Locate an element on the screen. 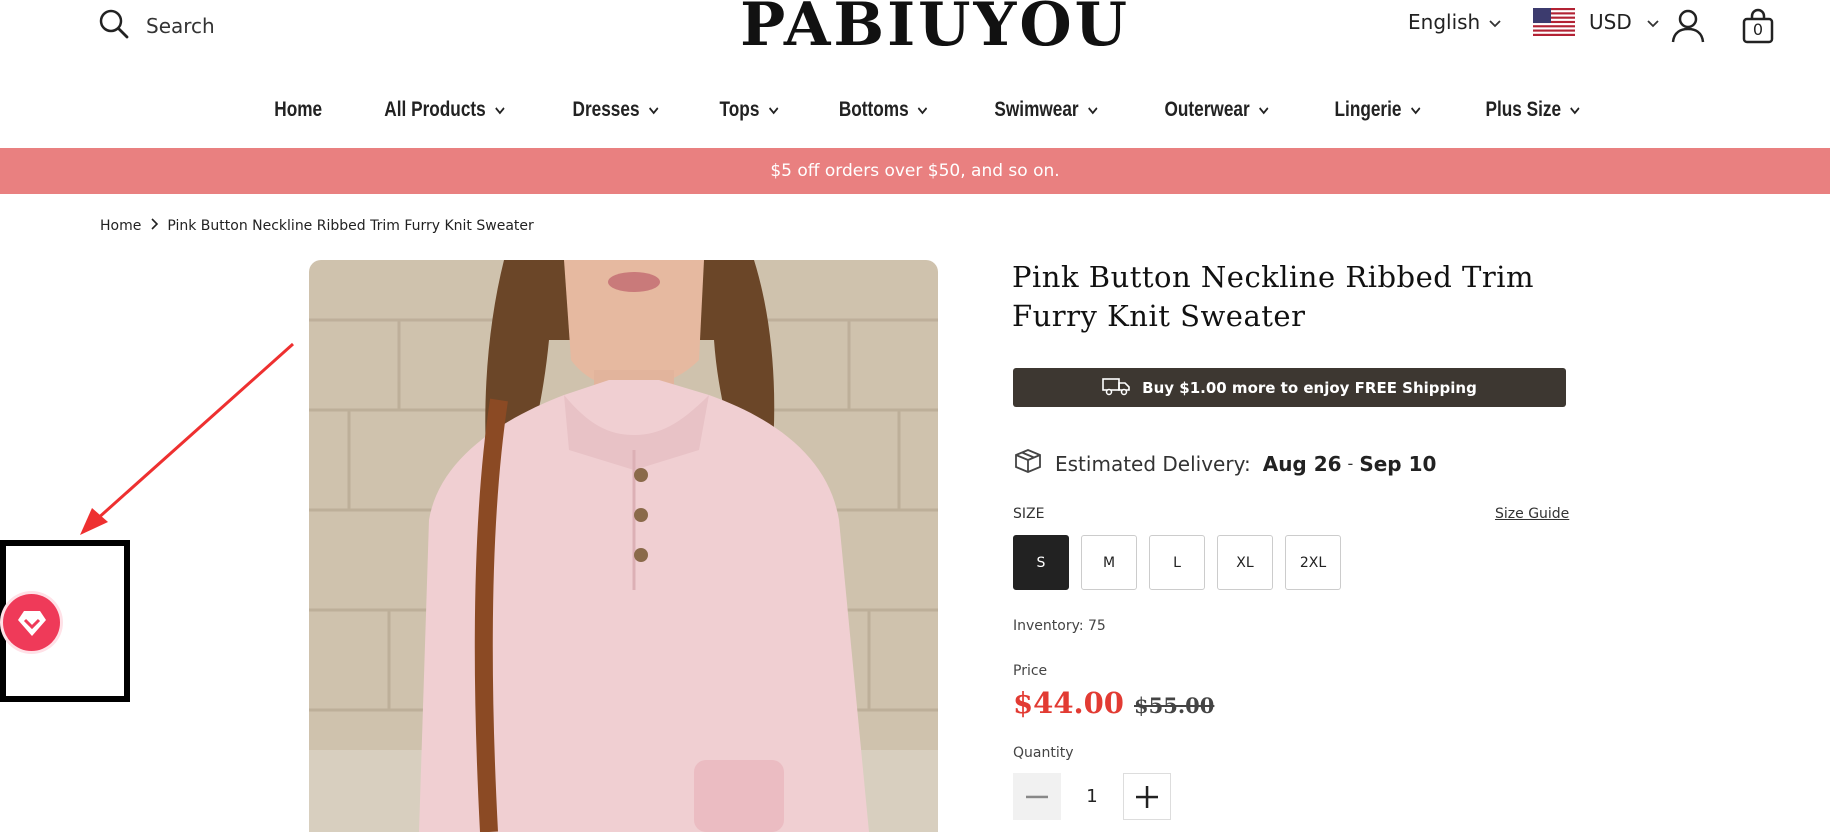 The image size is (1830, 832). size-option-xl: XL is located at coordinates (1245, 562).